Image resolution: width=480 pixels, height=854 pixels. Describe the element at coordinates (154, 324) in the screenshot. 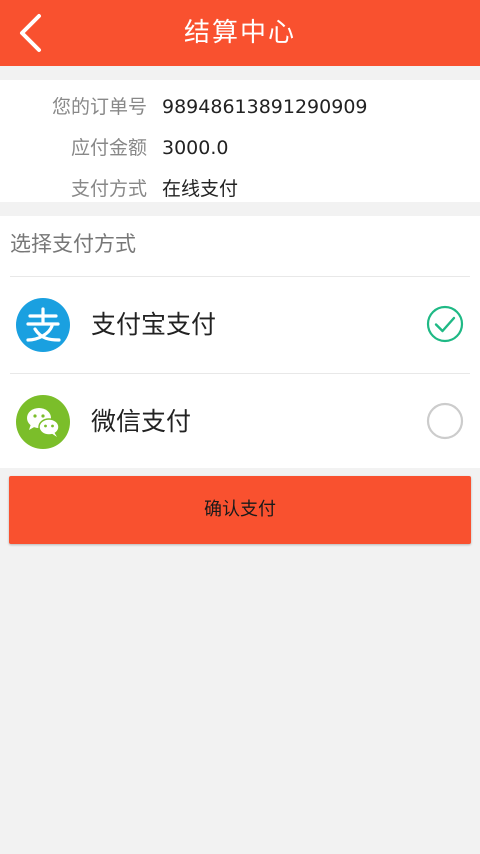

I see `alipay-label: 支付宝支付` at that location.